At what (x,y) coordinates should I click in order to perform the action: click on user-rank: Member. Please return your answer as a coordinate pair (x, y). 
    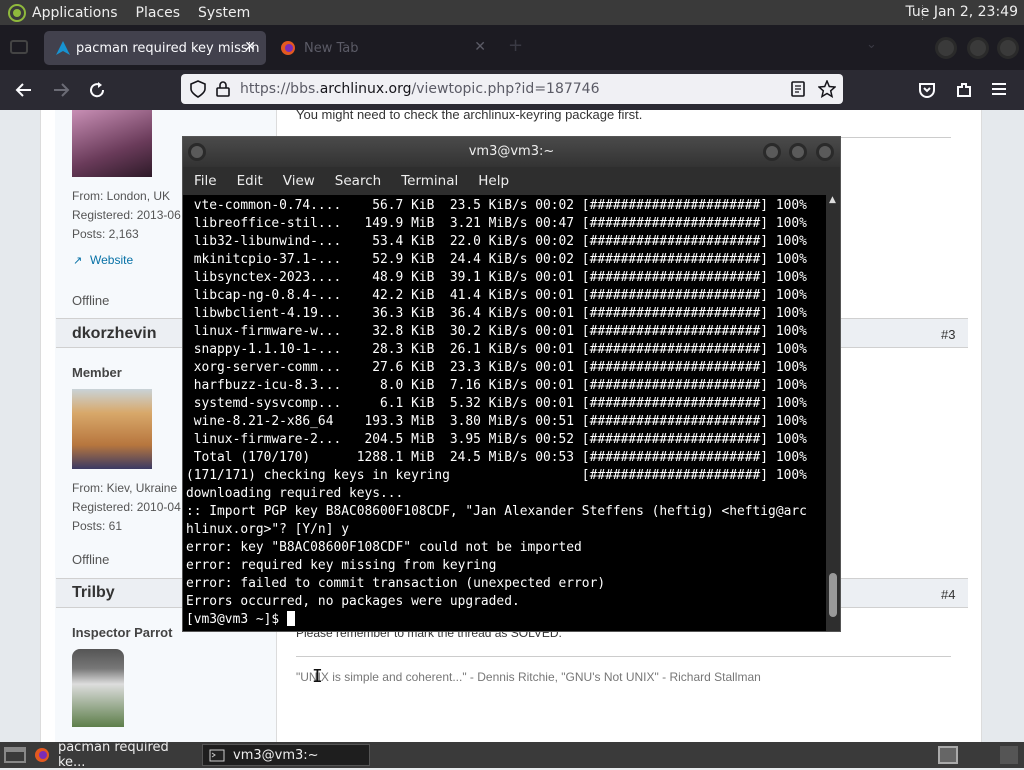
    Looking at the image, I should click on (97, 372).